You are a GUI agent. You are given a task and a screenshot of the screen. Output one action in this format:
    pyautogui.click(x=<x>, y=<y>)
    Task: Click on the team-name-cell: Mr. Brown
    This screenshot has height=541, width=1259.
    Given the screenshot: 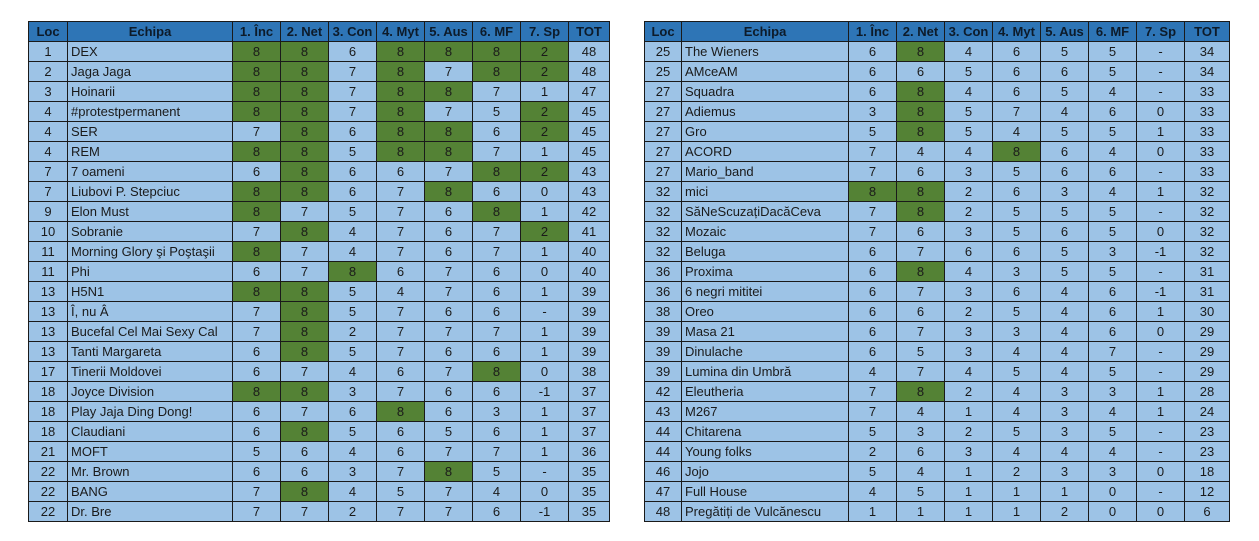 What is the action you would take?
    pyautogui.click(x=150, y=471)
    